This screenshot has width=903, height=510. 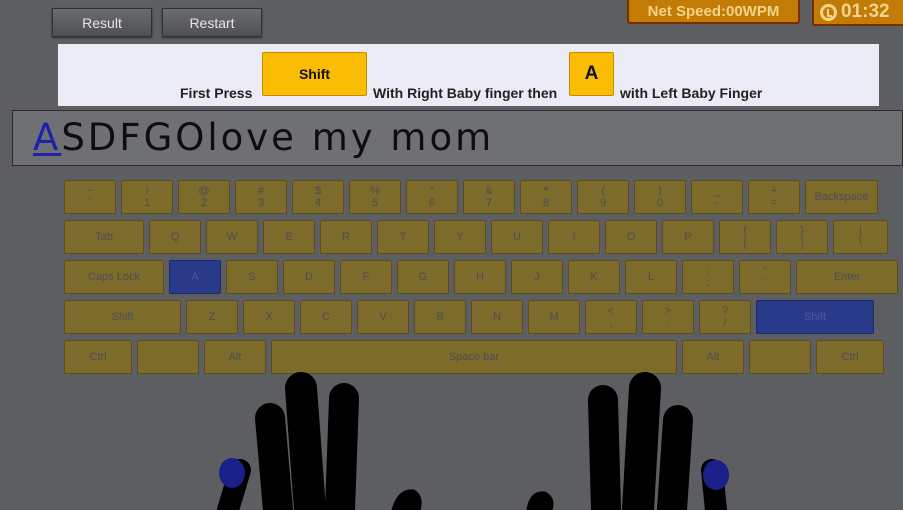 I want to click on key-base-symbol: 7, so click(x=489, y=203).